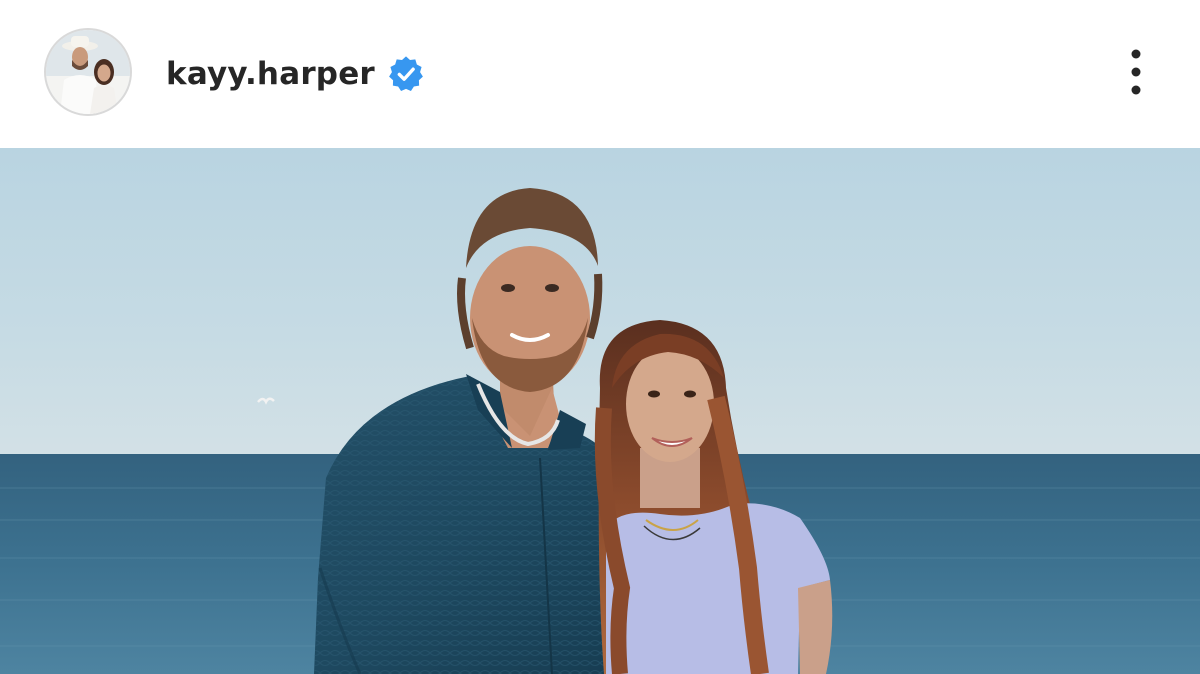  I want to click on profile-avatar, so click(88, 72).